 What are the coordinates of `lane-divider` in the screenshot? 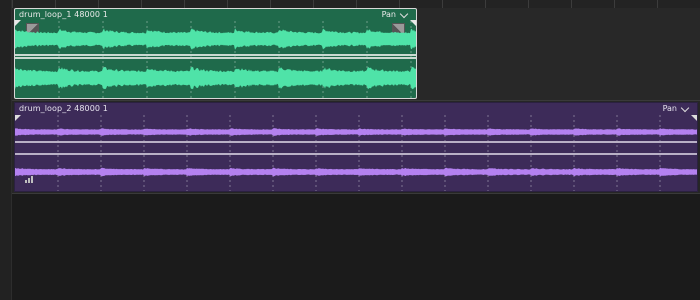 It's located at (356, 193).